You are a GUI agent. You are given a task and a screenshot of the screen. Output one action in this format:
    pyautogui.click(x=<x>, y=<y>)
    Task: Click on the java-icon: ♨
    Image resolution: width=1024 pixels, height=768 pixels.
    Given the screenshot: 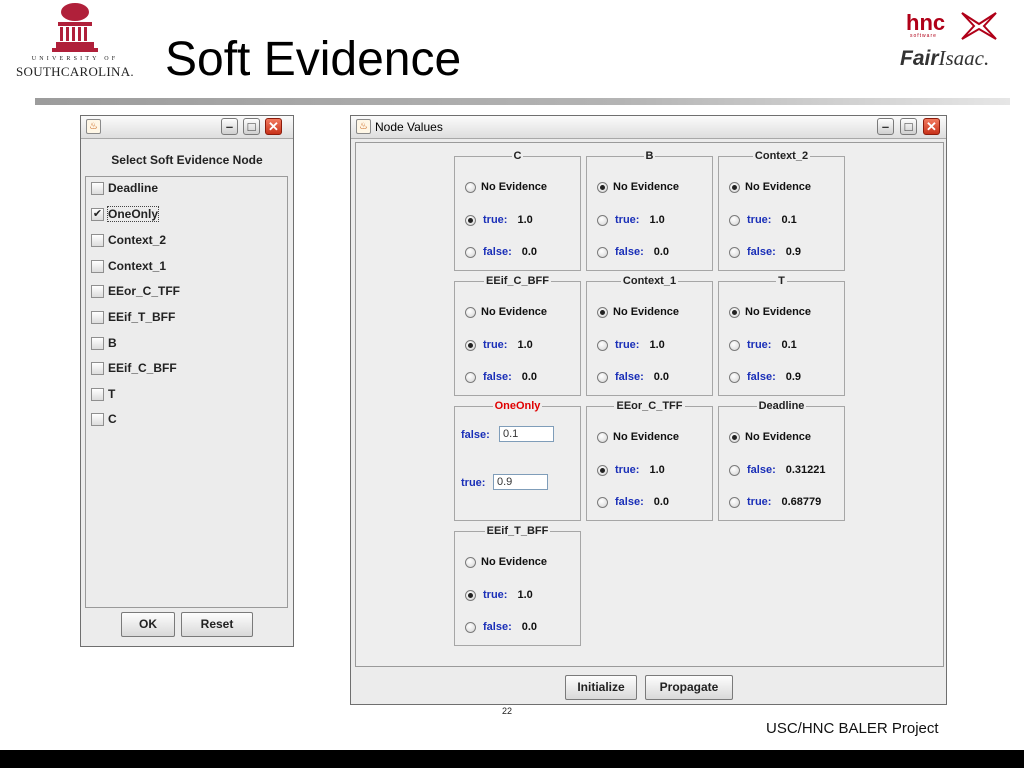 What is the action you would take?
    pyautogui.click(x=93, y=126)
    